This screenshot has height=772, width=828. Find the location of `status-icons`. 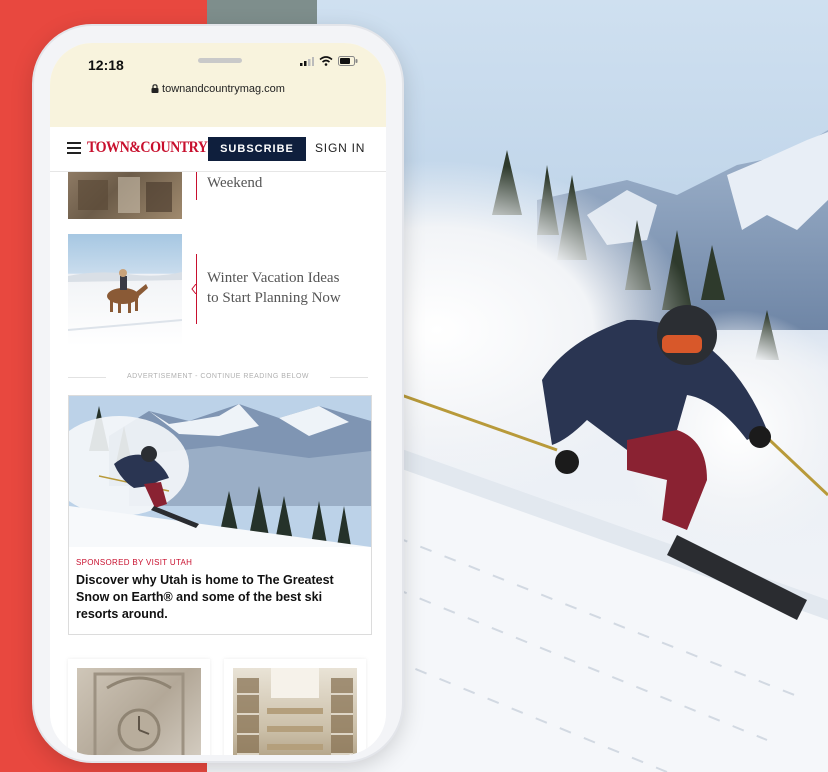

status-icons is located at coordinates (329, 61).